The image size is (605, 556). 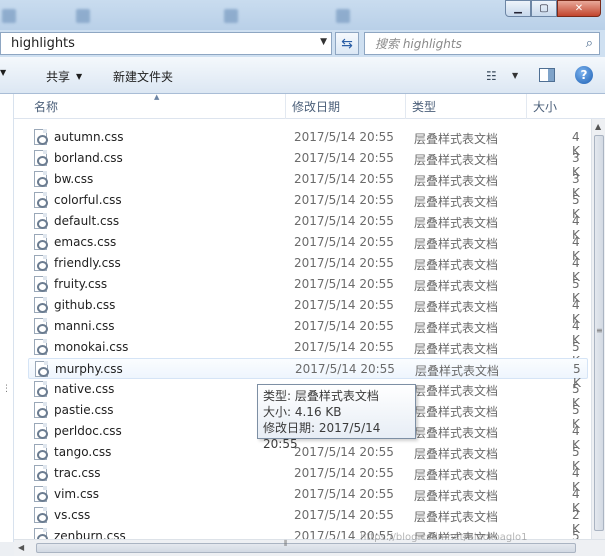 I want to click on refresh-icon: ⇆, so click(x=347, y=43).